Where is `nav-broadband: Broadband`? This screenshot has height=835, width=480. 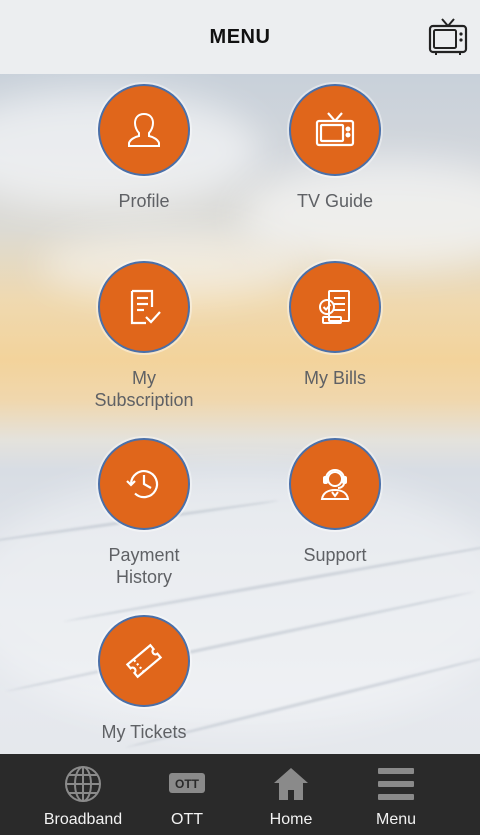
nav-broadband: Broadband is located at coordinates (83, 794).